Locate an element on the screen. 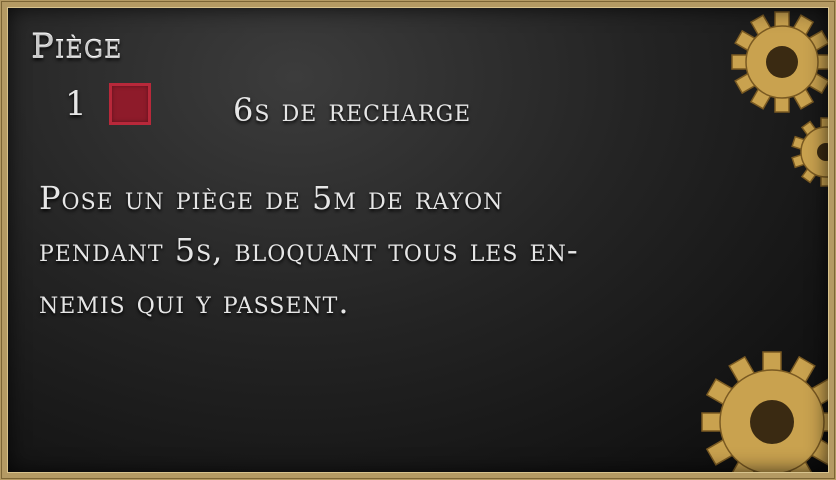  description-line: Pose un piège de 5m de rayon is located at coordinates (271, 198).